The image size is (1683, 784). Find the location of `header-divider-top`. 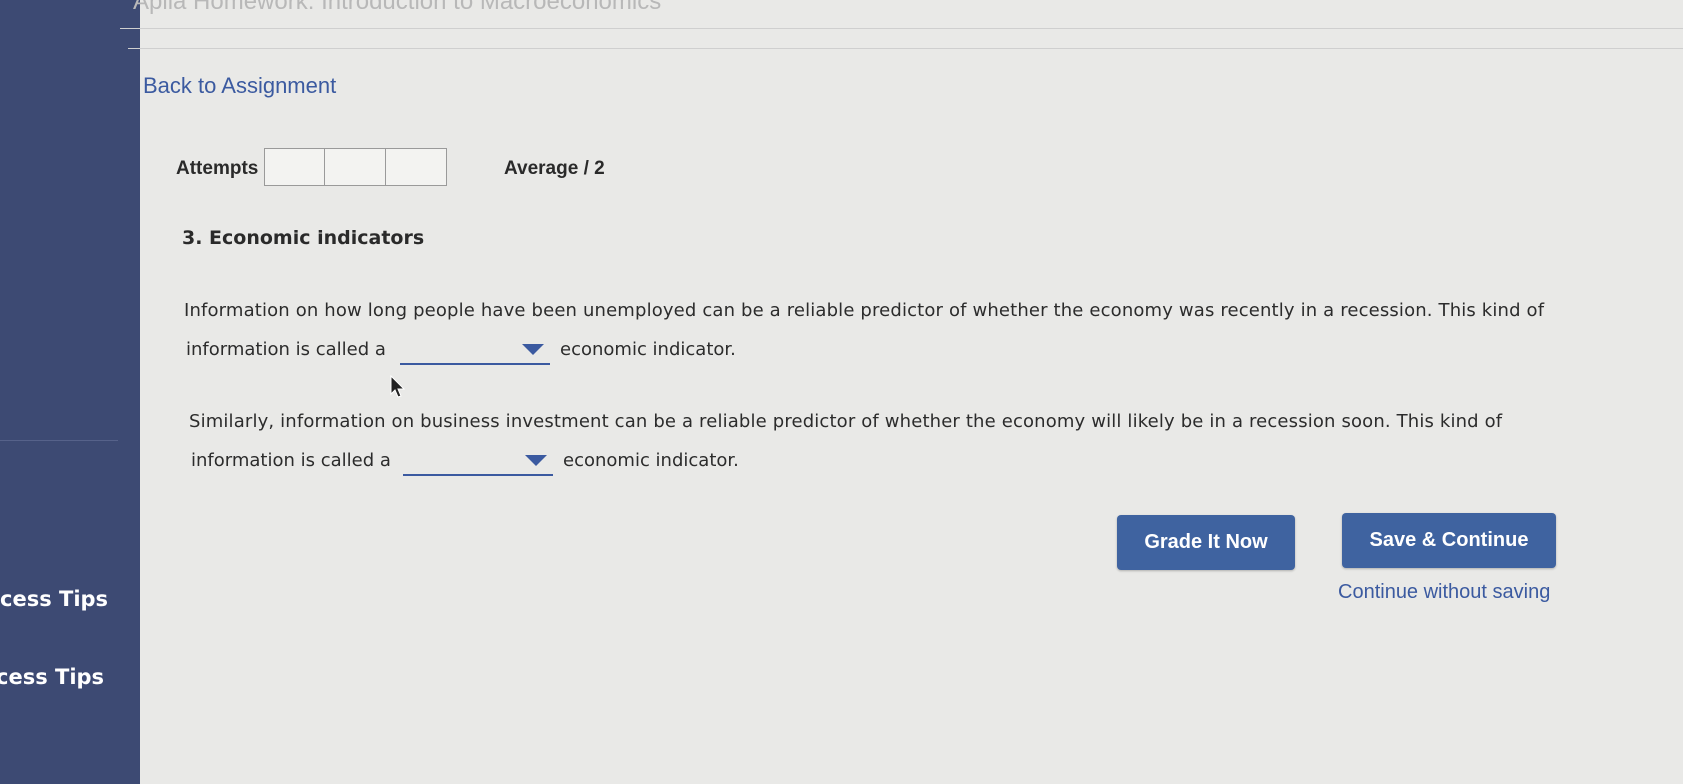

header-divider-top is located at coordinates (901, 28).